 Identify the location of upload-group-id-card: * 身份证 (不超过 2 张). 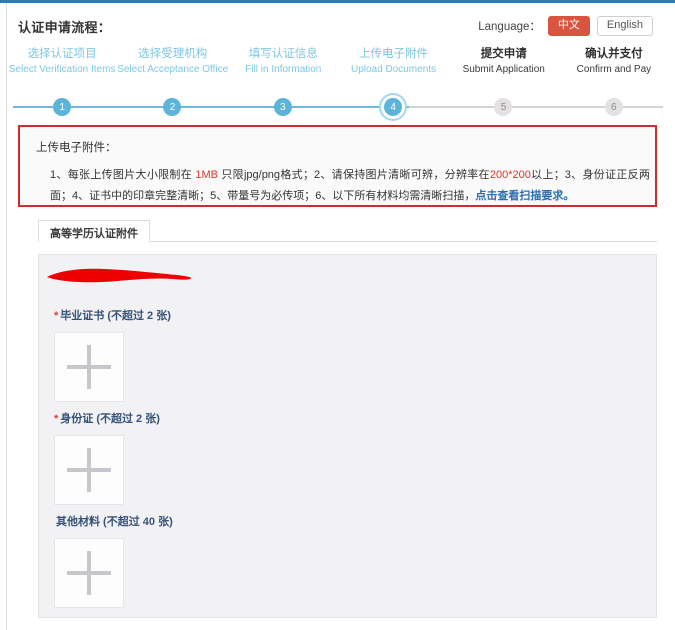
(107, 457).